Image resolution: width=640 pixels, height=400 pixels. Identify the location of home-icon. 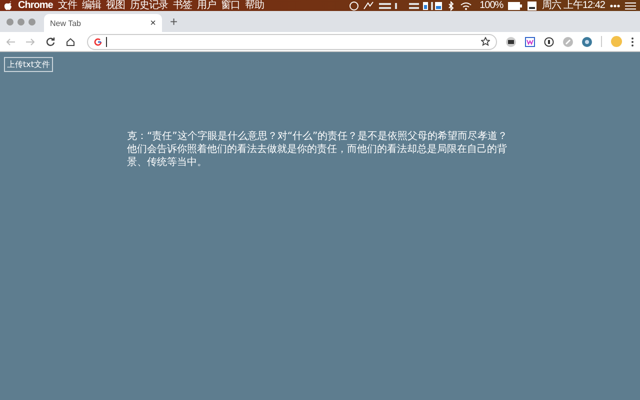
(70, 42).